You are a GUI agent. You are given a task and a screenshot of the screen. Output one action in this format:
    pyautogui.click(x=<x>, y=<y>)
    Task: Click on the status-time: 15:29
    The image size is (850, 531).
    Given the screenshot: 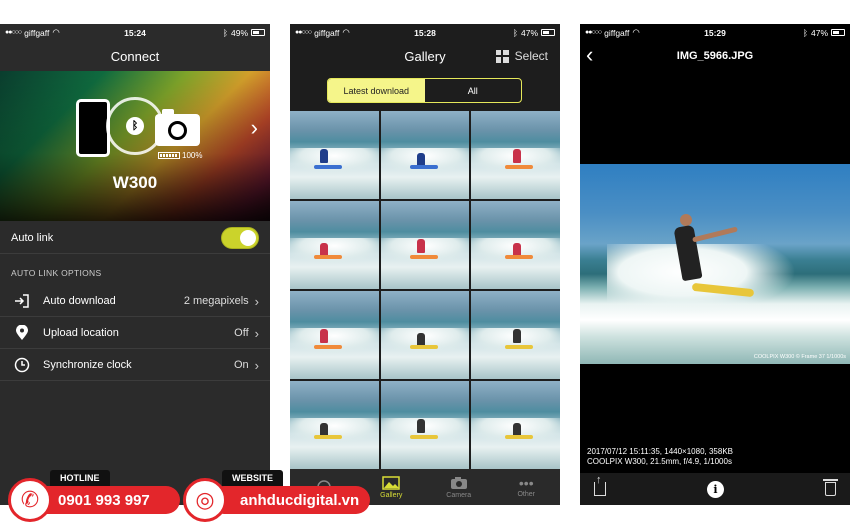 What is the action you would take?
    pyautogui.click(x=715, y=32)
    